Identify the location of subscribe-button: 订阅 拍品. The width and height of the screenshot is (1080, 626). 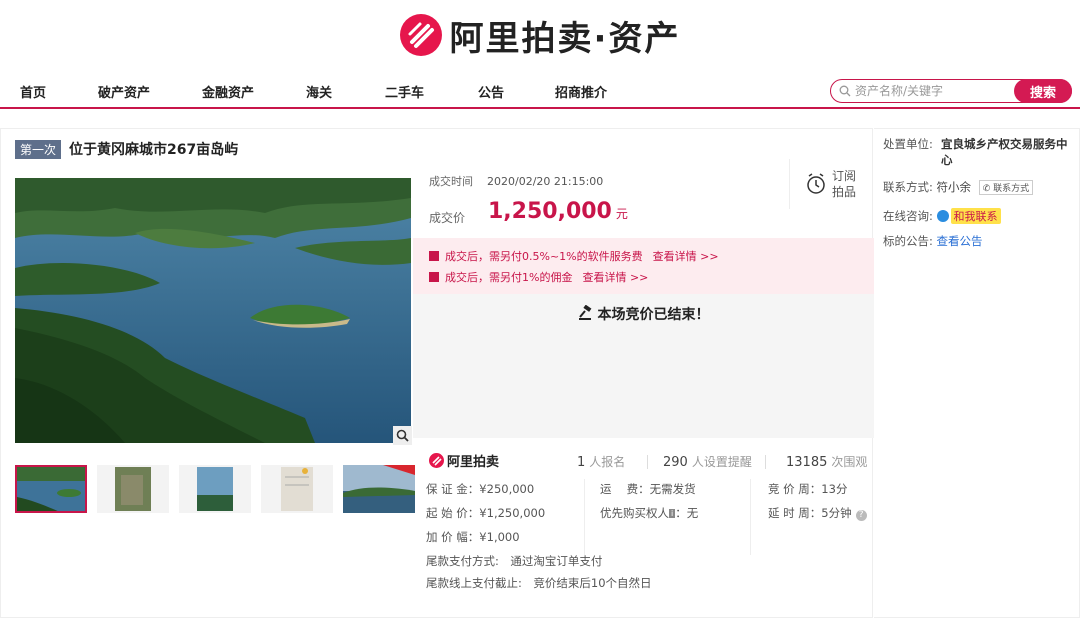
(831, 184).